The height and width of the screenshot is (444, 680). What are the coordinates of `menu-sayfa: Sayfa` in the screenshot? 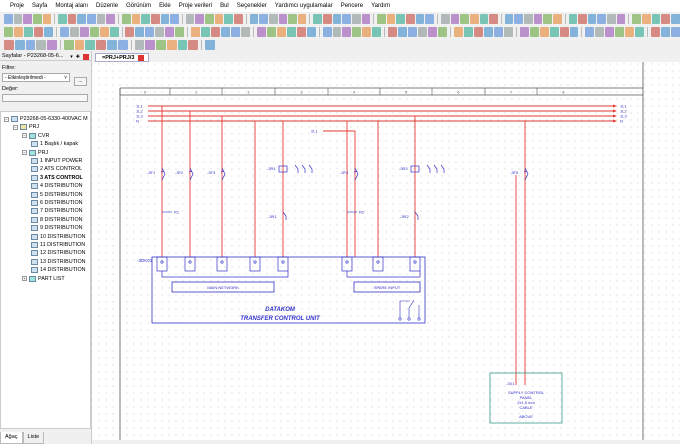 It's located at (39, 6).